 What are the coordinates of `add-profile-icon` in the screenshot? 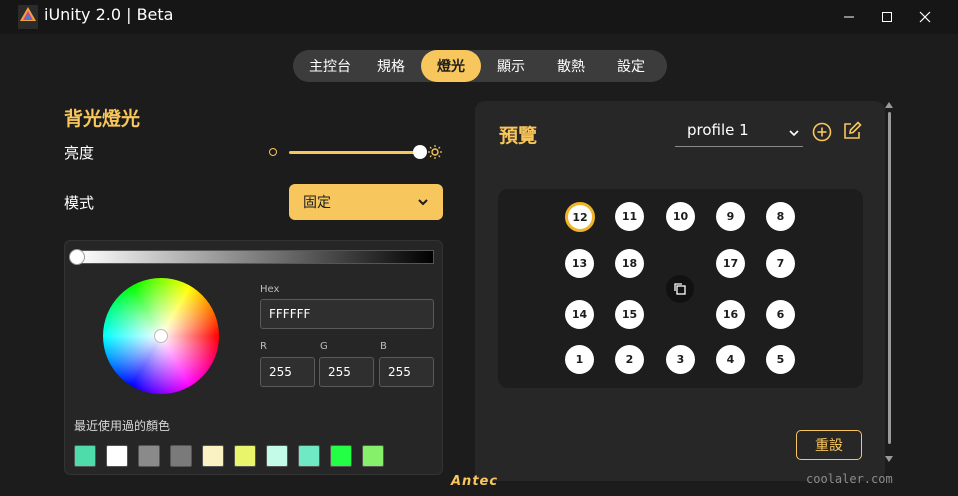 It's located at (822, 132).